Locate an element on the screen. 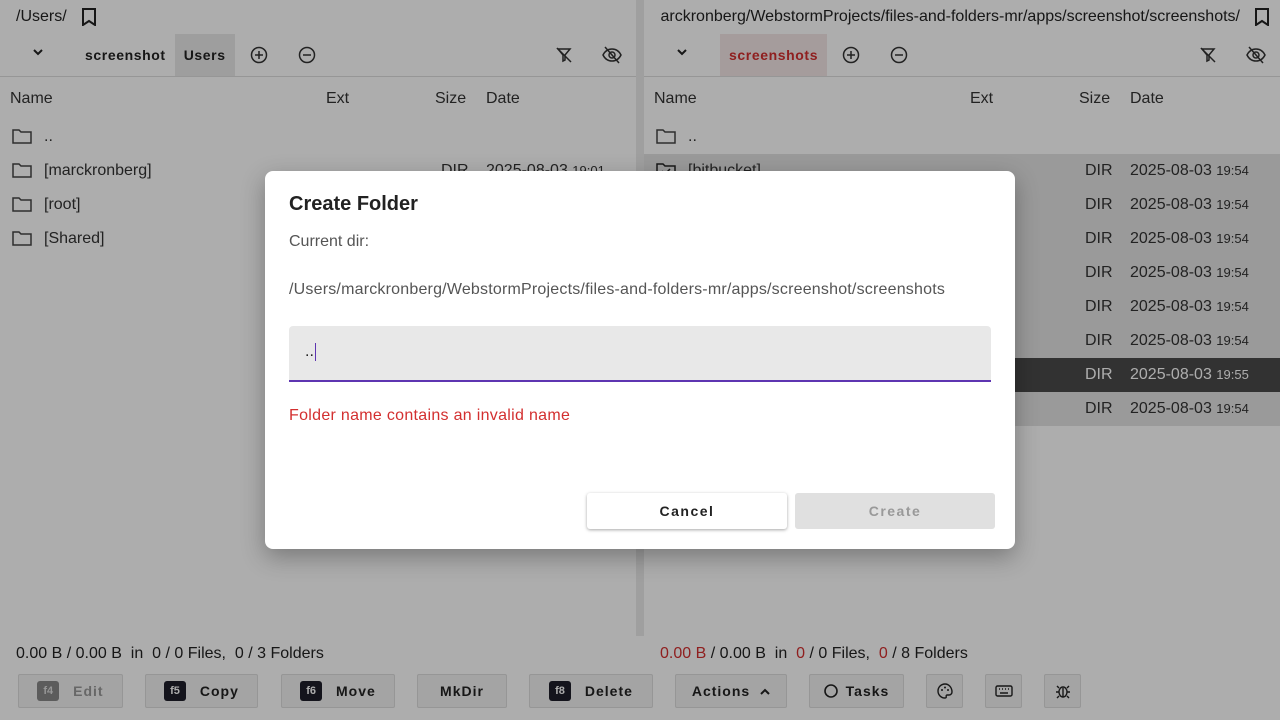 Image resolution: width=1280 pixels, height=720 pixels. folder-name-input: .. is located at coordinates (640, 354).